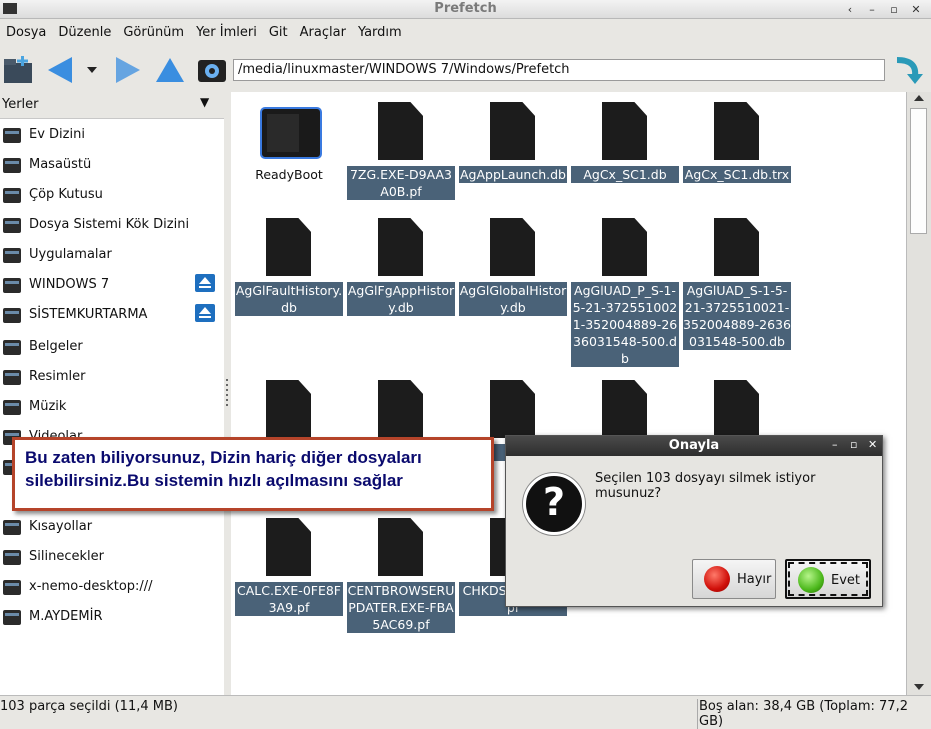 This screenshot has width=931, height=729. I want to click on sidebar-dropdown-icon: ▼, so click(204, 102).